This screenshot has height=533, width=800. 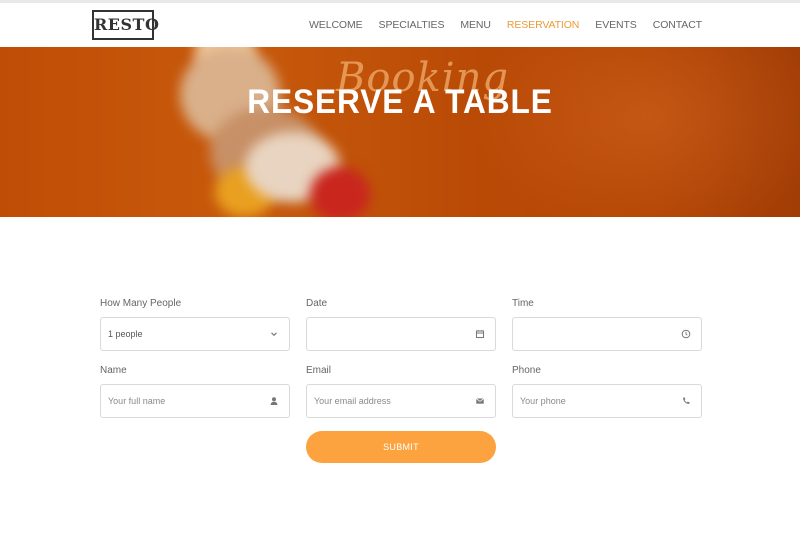 I want to click on people-field: How Many People 1 people, so click(x=195, y=324).